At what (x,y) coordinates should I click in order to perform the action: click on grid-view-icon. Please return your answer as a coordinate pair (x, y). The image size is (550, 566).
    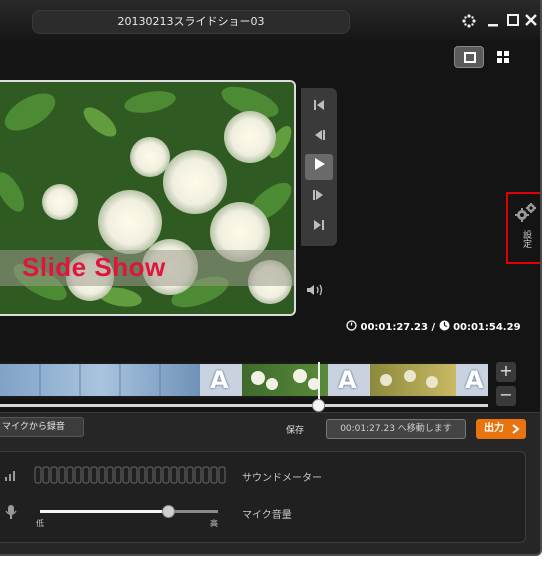
    Looking at the image, I should click on (503, 57).